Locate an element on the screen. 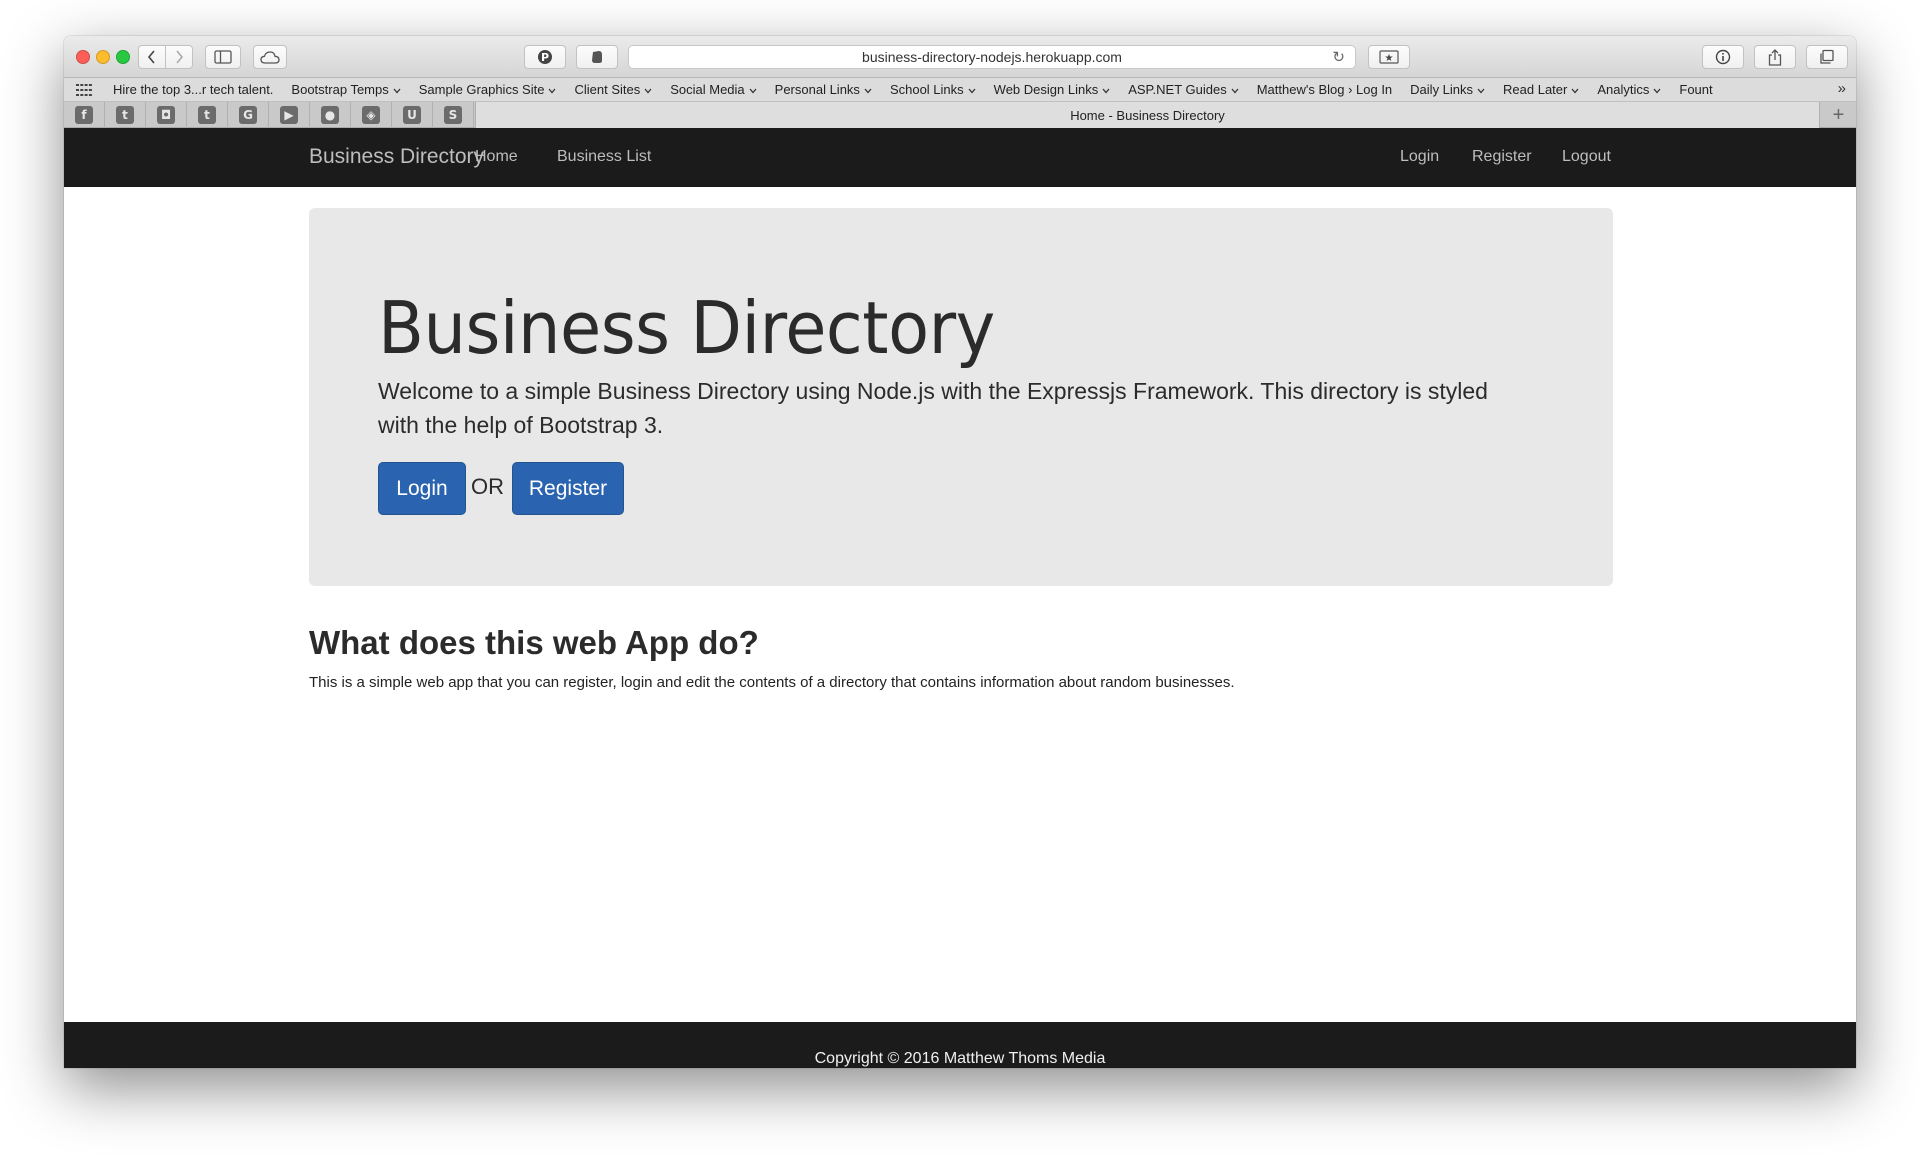 The height and width of the screenshot is (1159, 1920). favorite-label: ASP.NET Guides is located at coordinates (1177, 89).